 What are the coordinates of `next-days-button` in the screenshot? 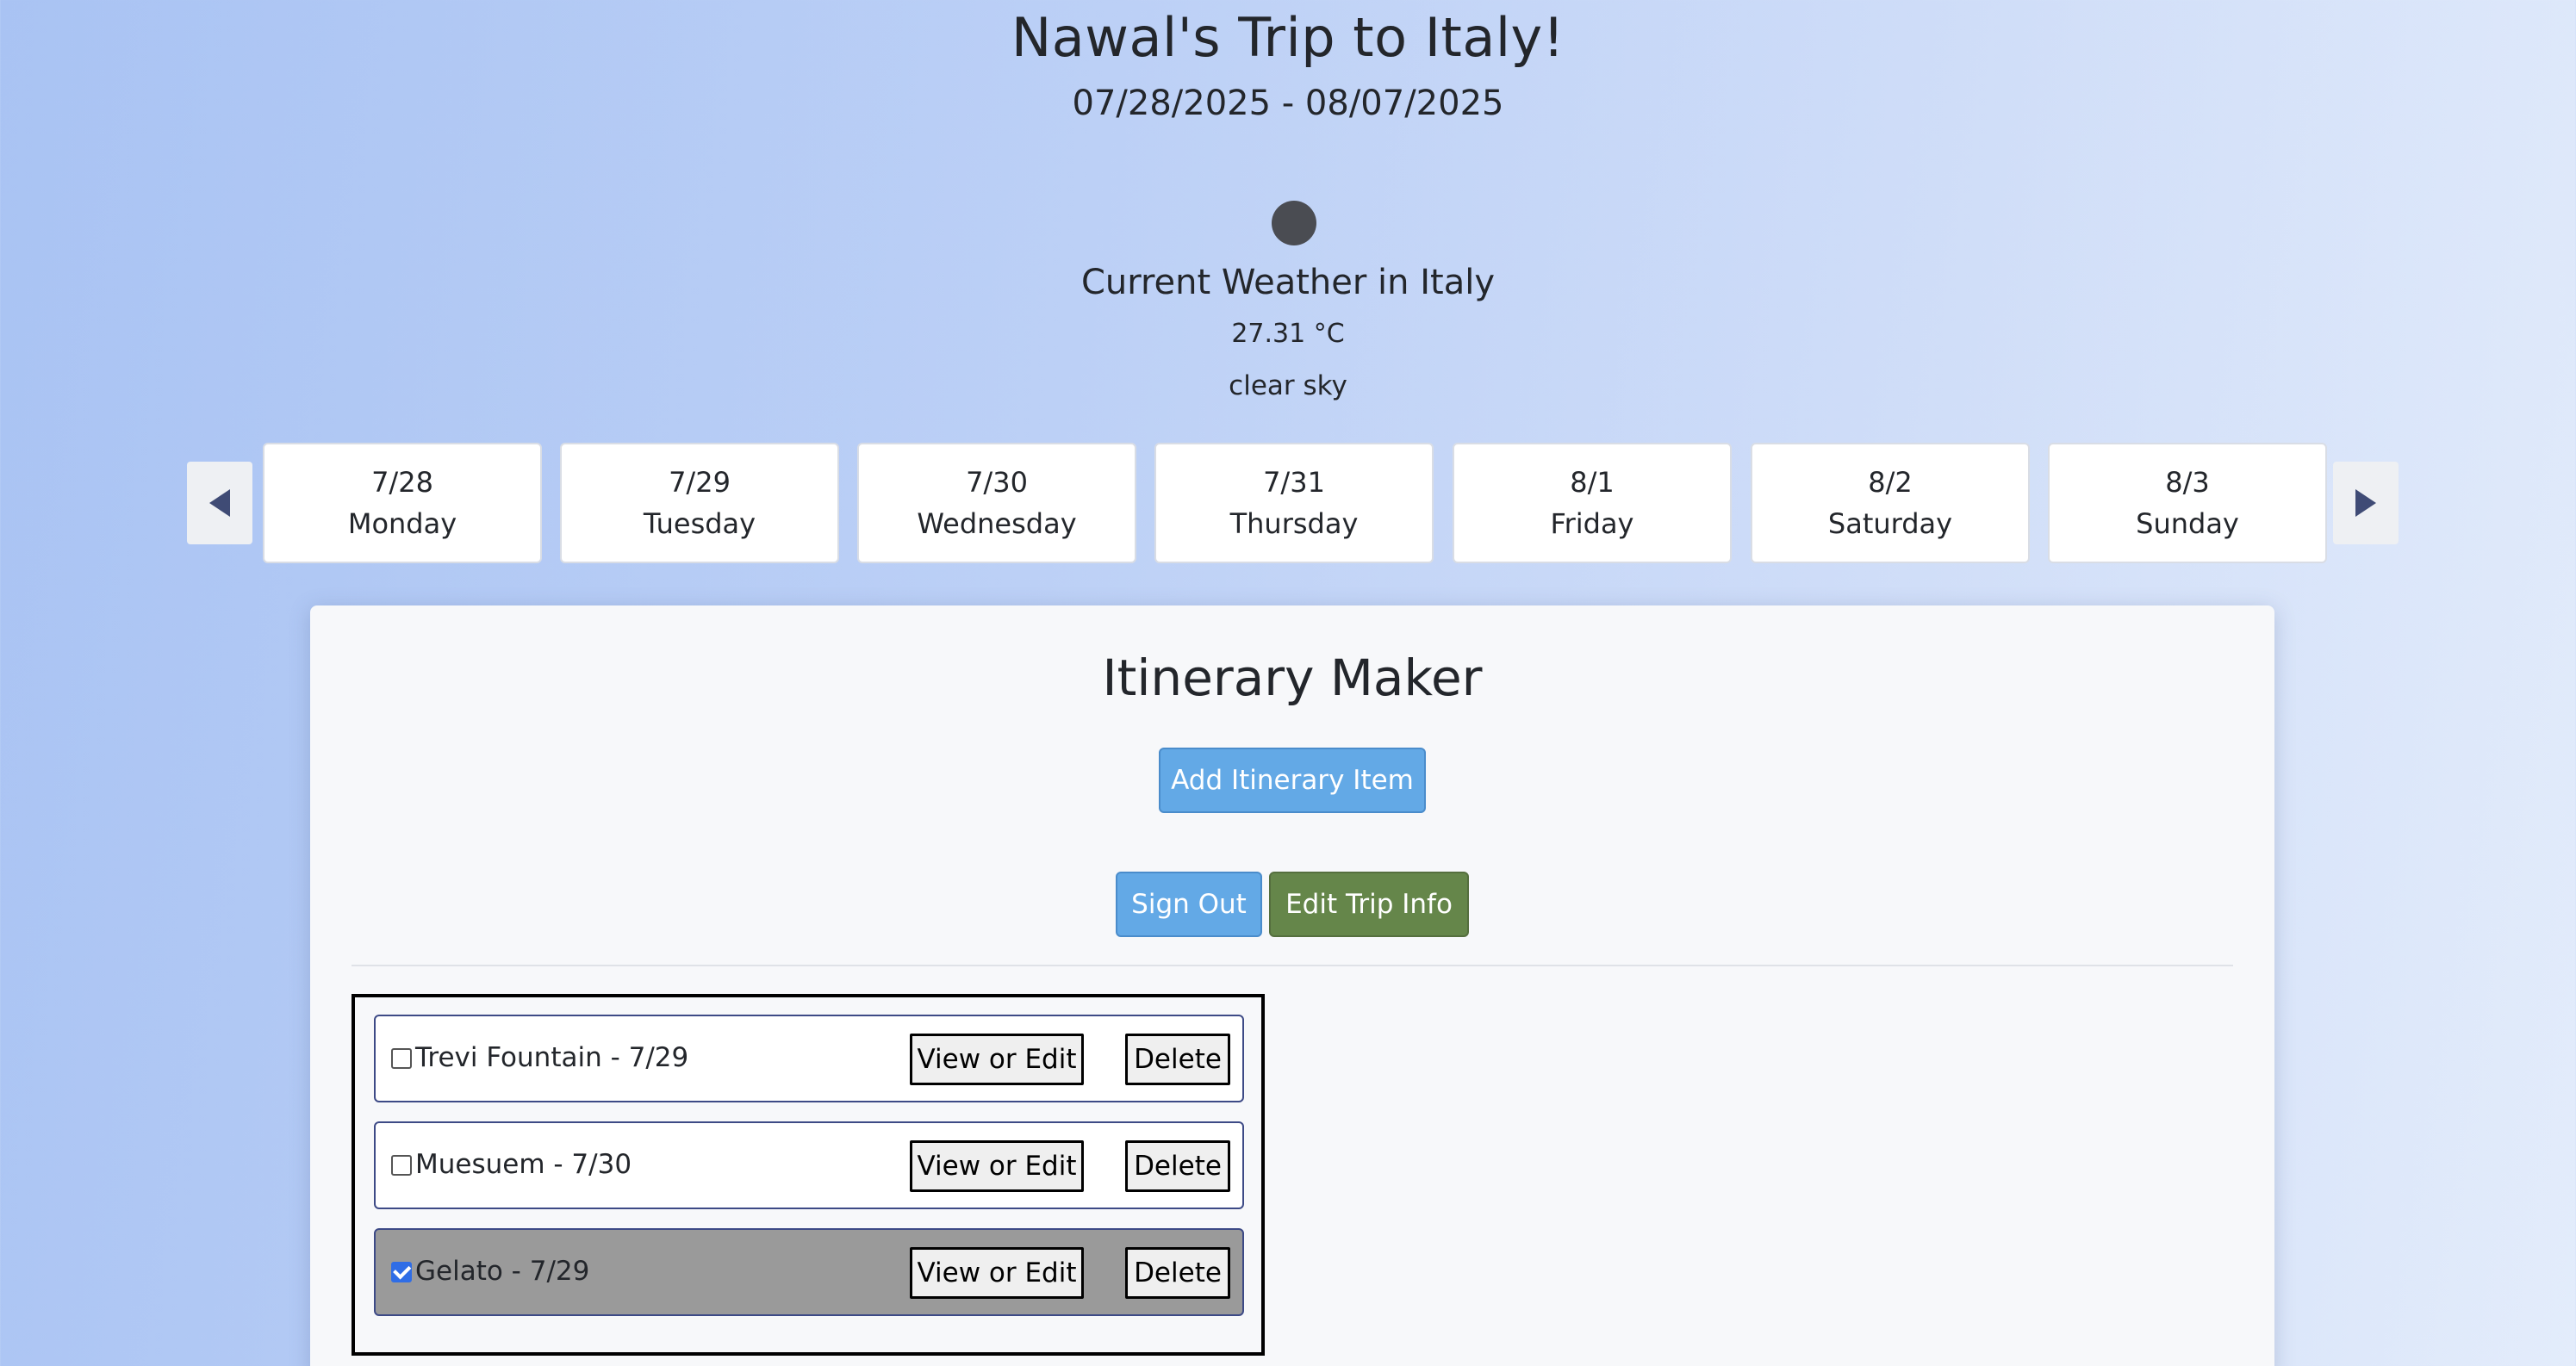 It's located at (2366, 503).